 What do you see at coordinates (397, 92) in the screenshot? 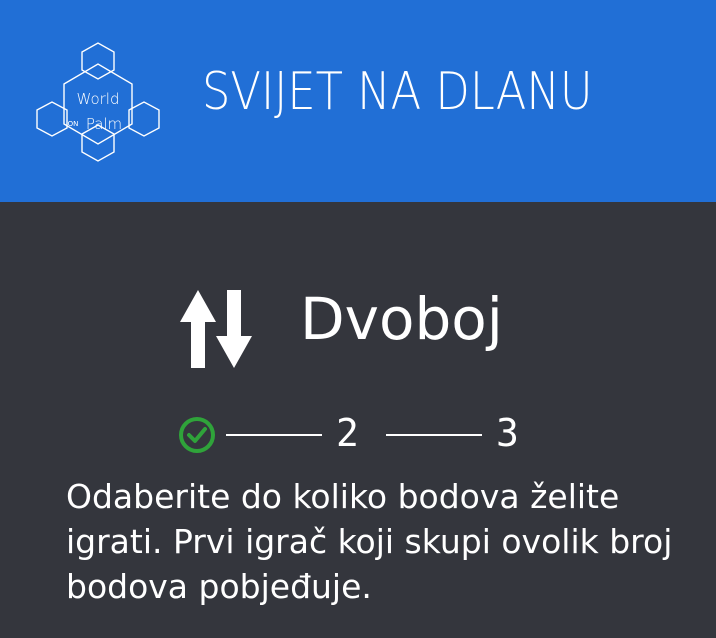
I see `app-title: SVIJET NA DLANU` at bounding box center [397, 92].